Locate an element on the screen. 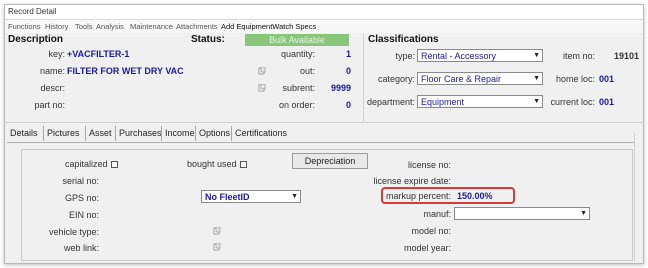 The height and width of the screenshot is (268, 648). menu-history: History is located at coordinates (56, 26).